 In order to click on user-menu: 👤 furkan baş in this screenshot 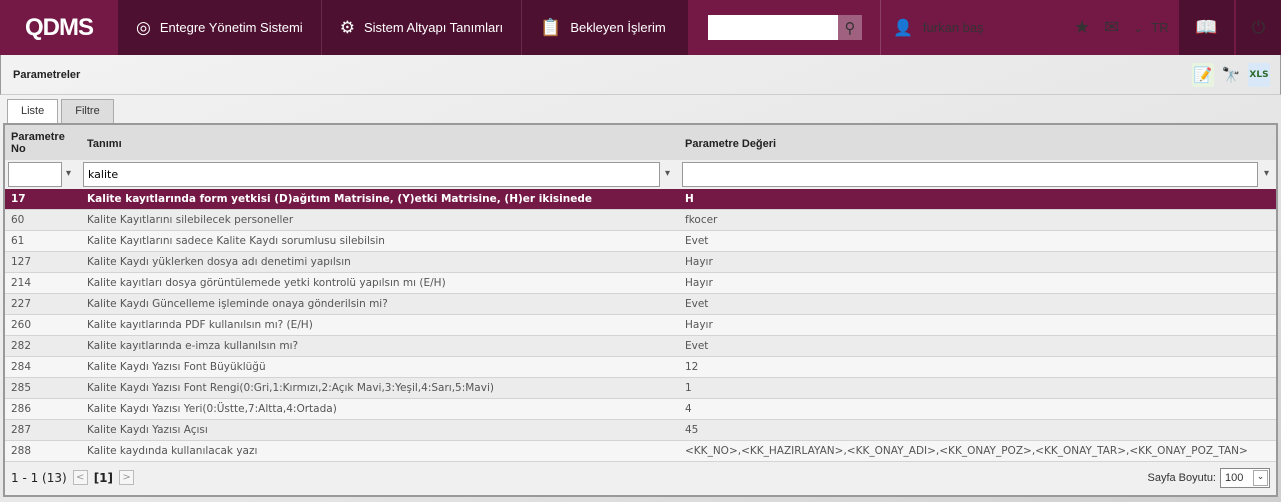, I will do `click(970, 27)`.